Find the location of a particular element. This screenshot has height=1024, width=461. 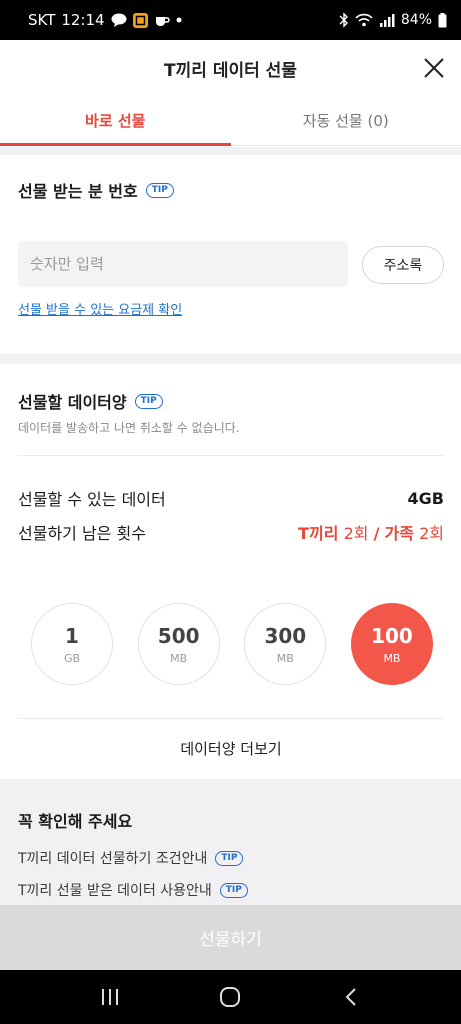

amount-option-1gb: 1 GB is located at coordinates (72, 644).